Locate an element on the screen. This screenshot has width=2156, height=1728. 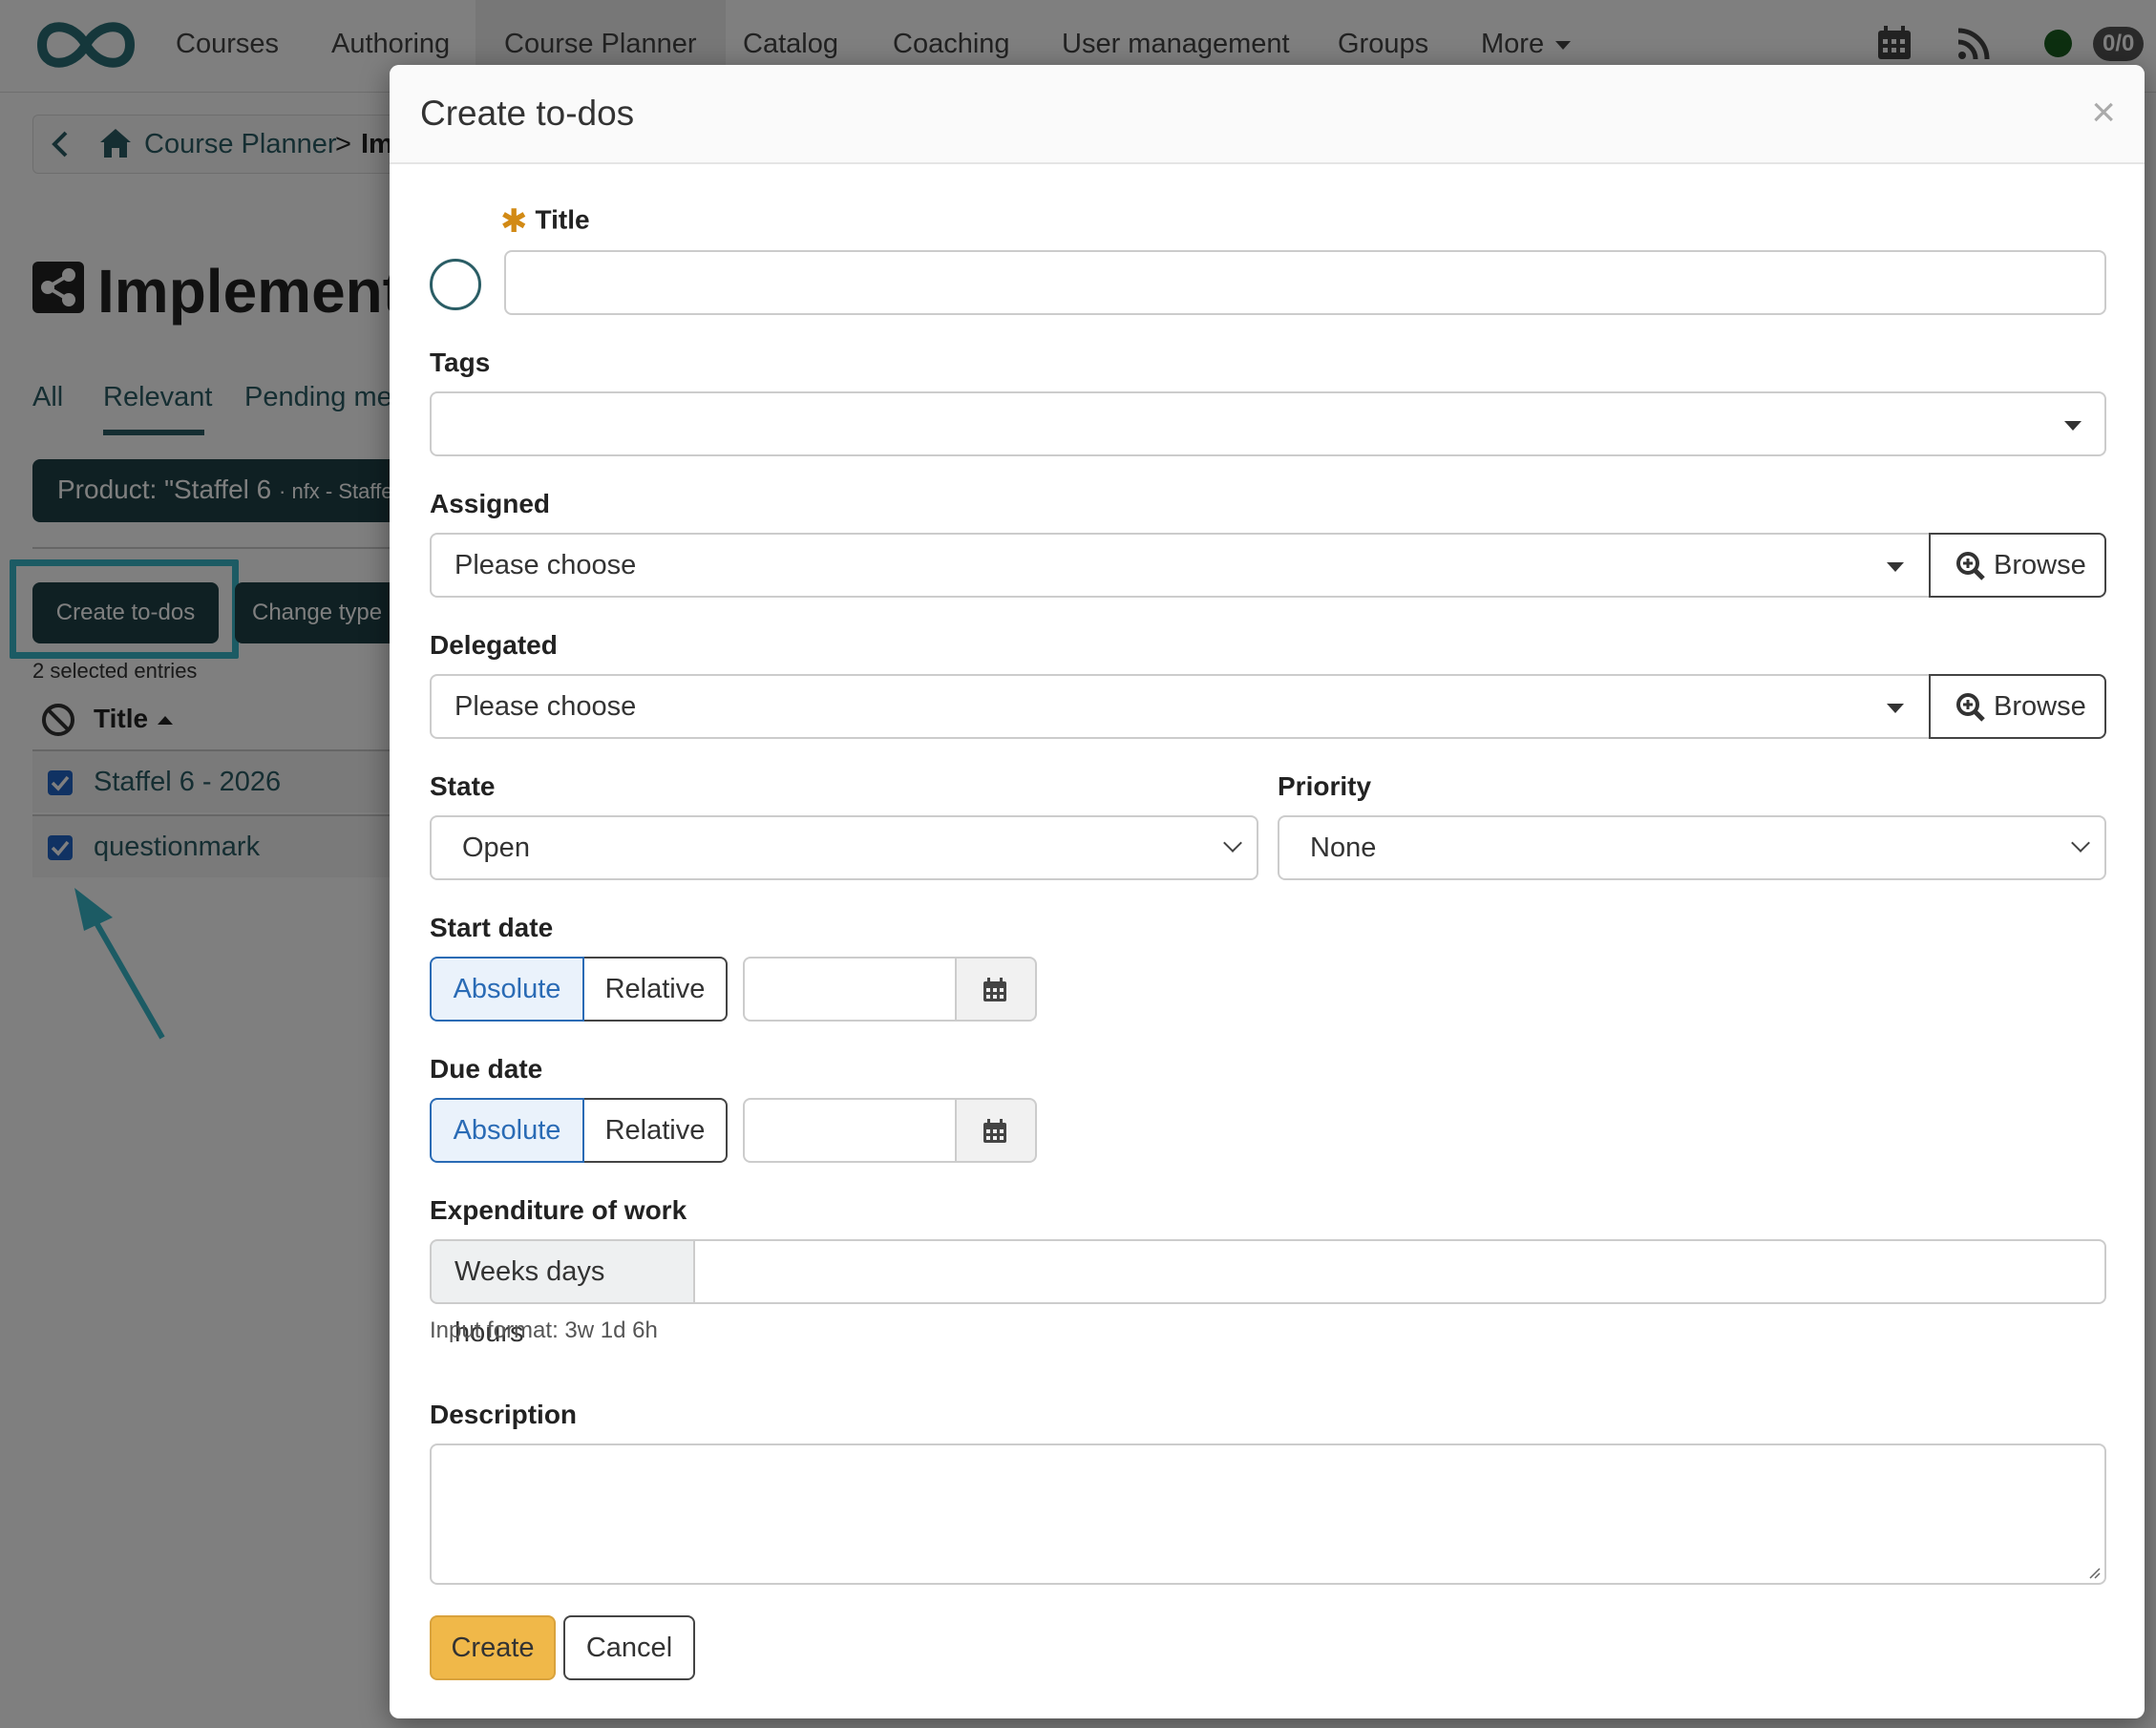
assigned-browse-button: Browse is located at coordinates (2018, 565).